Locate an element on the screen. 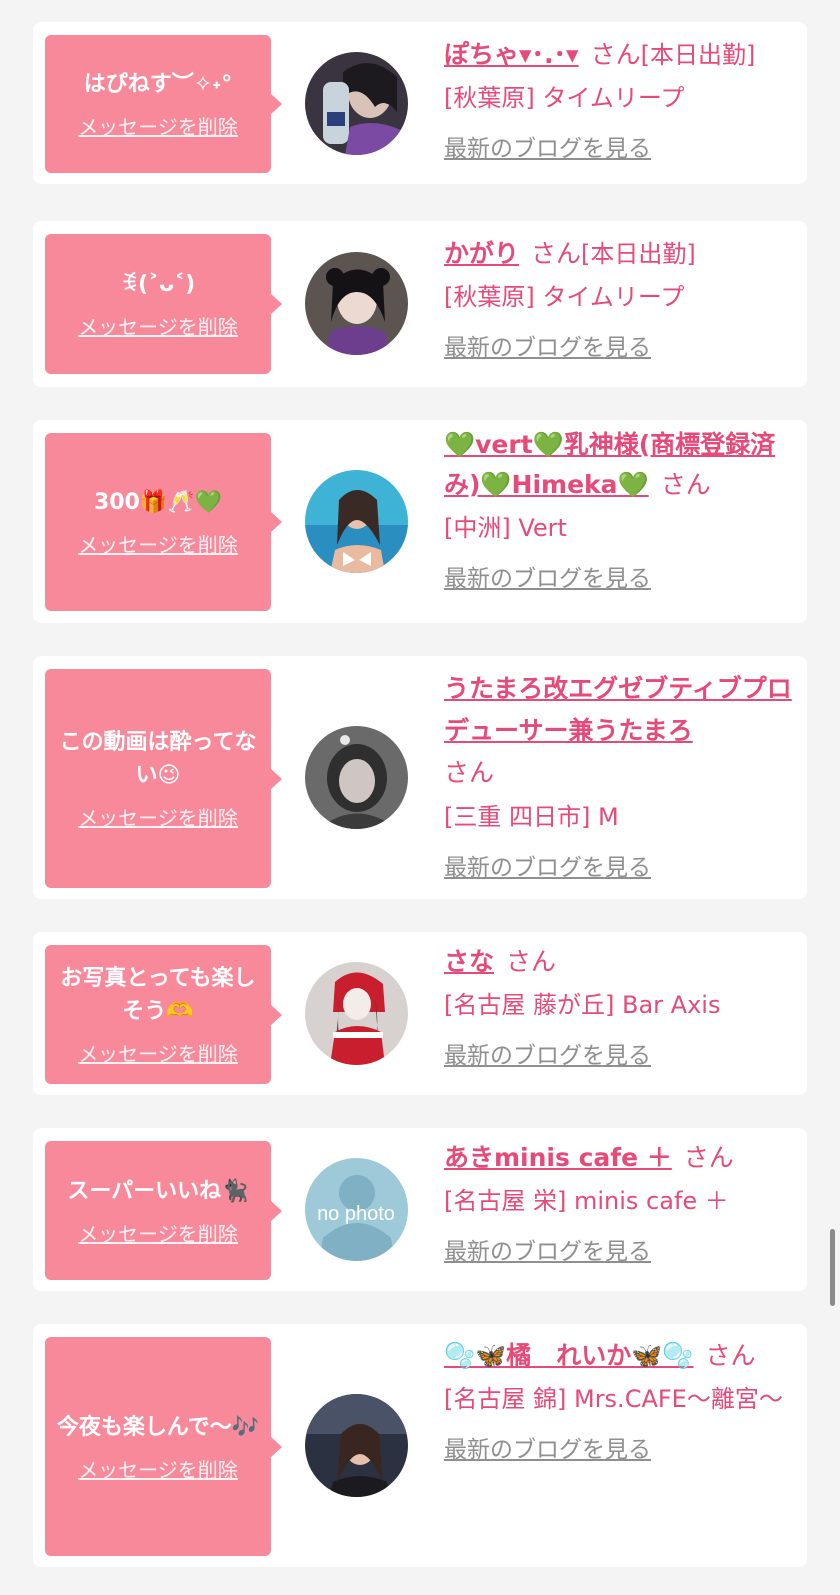 This screenshot has width=840, height=1595. cast-info: かがり さん[本日出勤] [秋葉原] タイムリープ 最新のブログを見る is located at coordinates (619, 298).